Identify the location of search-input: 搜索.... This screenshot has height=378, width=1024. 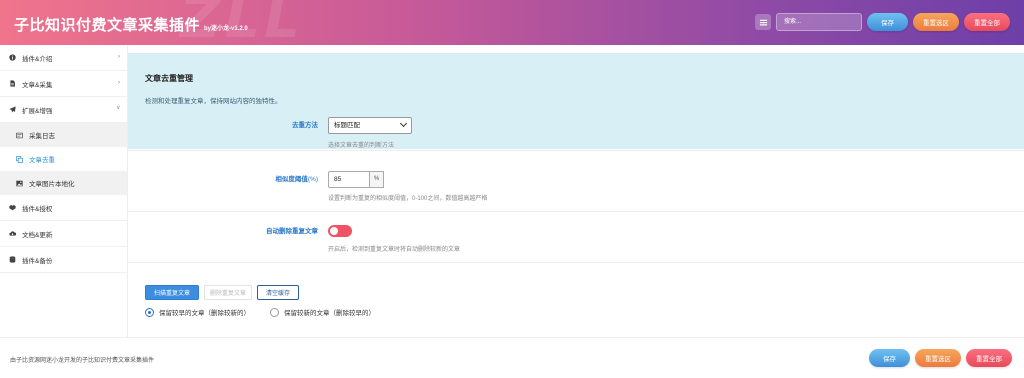
(819, 22).